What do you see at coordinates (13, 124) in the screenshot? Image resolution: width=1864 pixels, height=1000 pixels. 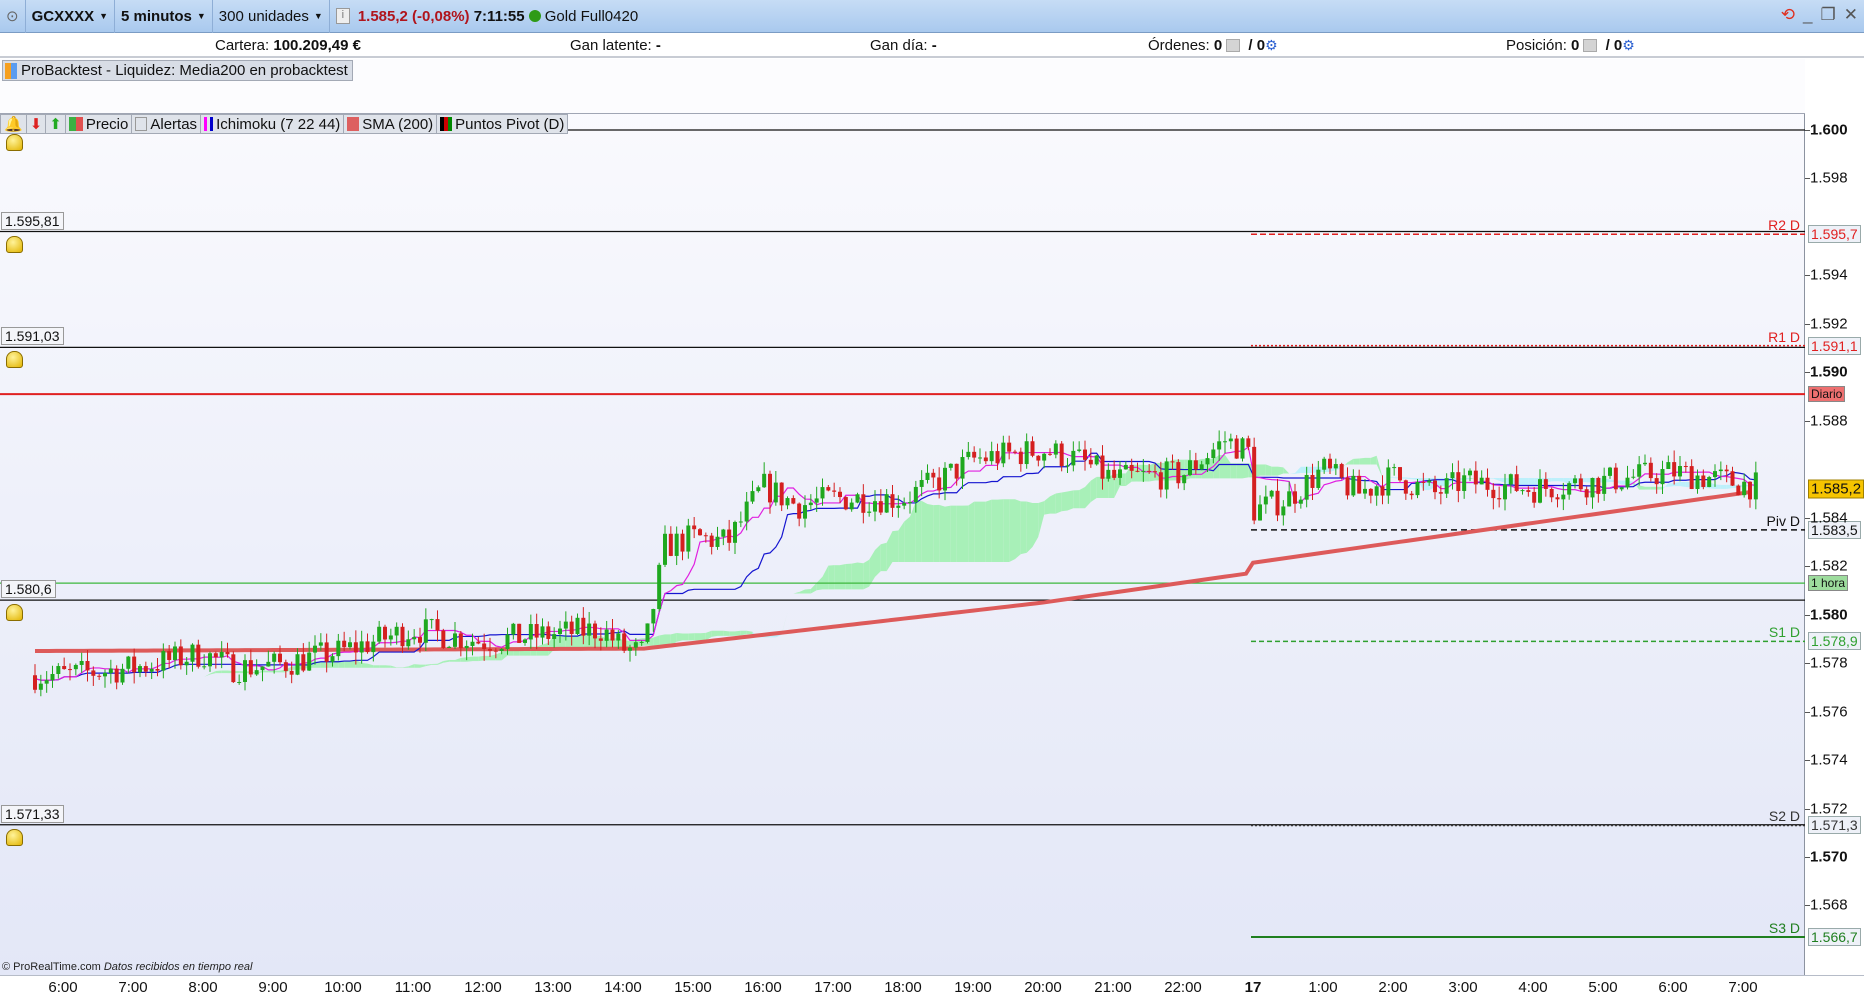 I see `alert-bell-button: 🔔` at bounding box center [13, 124].